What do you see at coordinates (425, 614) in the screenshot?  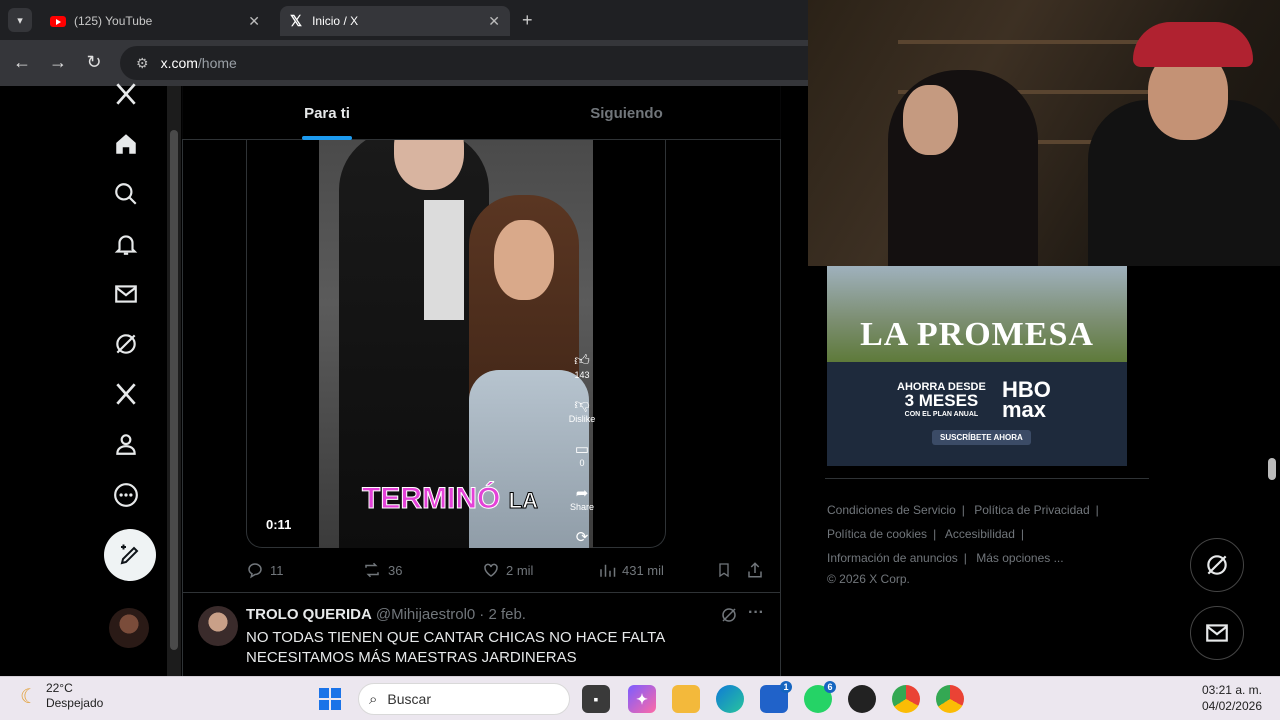 I see `post-author-handle: @Mihijaestrol0` at bounding box center [425, 614].